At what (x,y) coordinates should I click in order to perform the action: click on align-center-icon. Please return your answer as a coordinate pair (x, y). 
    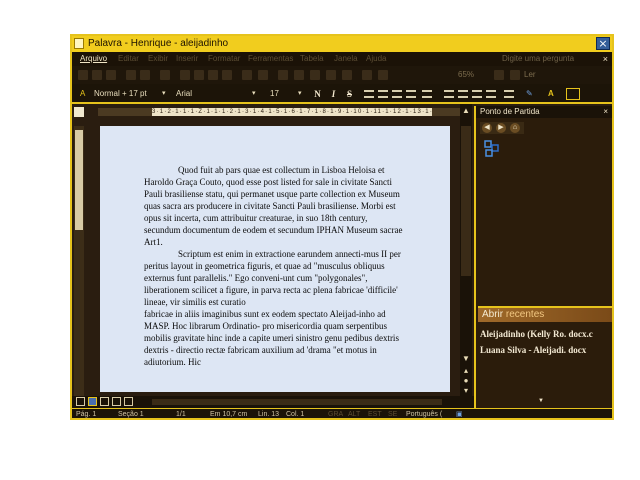
    Looking at the image, I should click on (383, 94).